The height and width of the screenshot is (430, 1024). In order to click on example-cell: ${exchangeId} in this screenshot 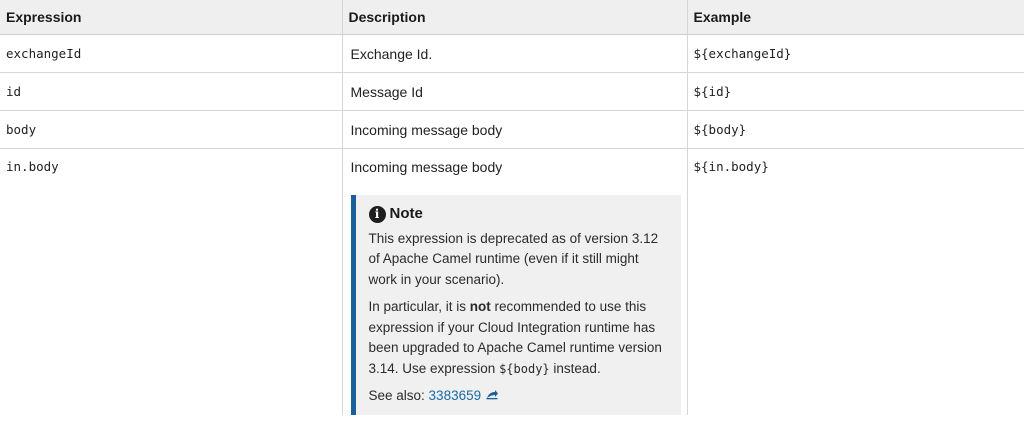, I will do `click(855, 53)`.